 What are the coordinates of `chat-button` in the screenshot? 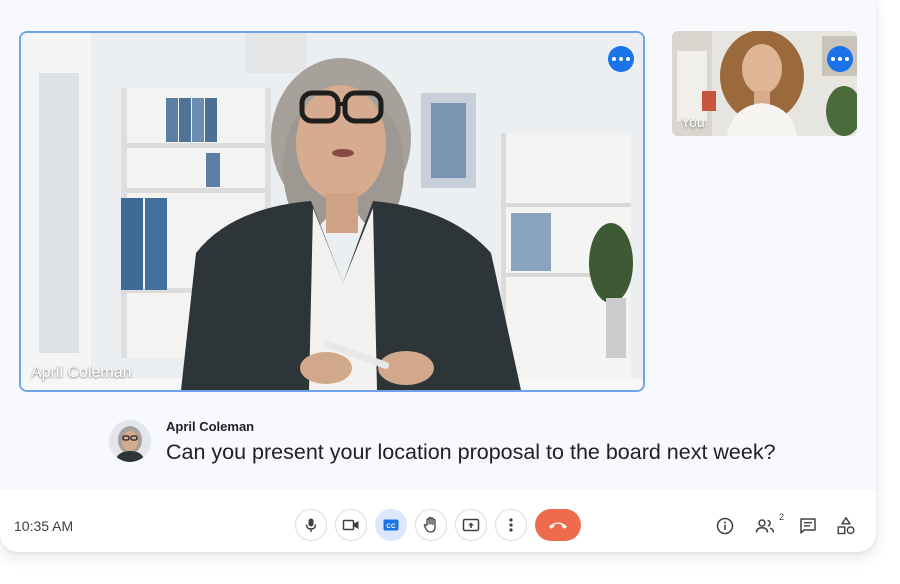 It's located at (808, 526).